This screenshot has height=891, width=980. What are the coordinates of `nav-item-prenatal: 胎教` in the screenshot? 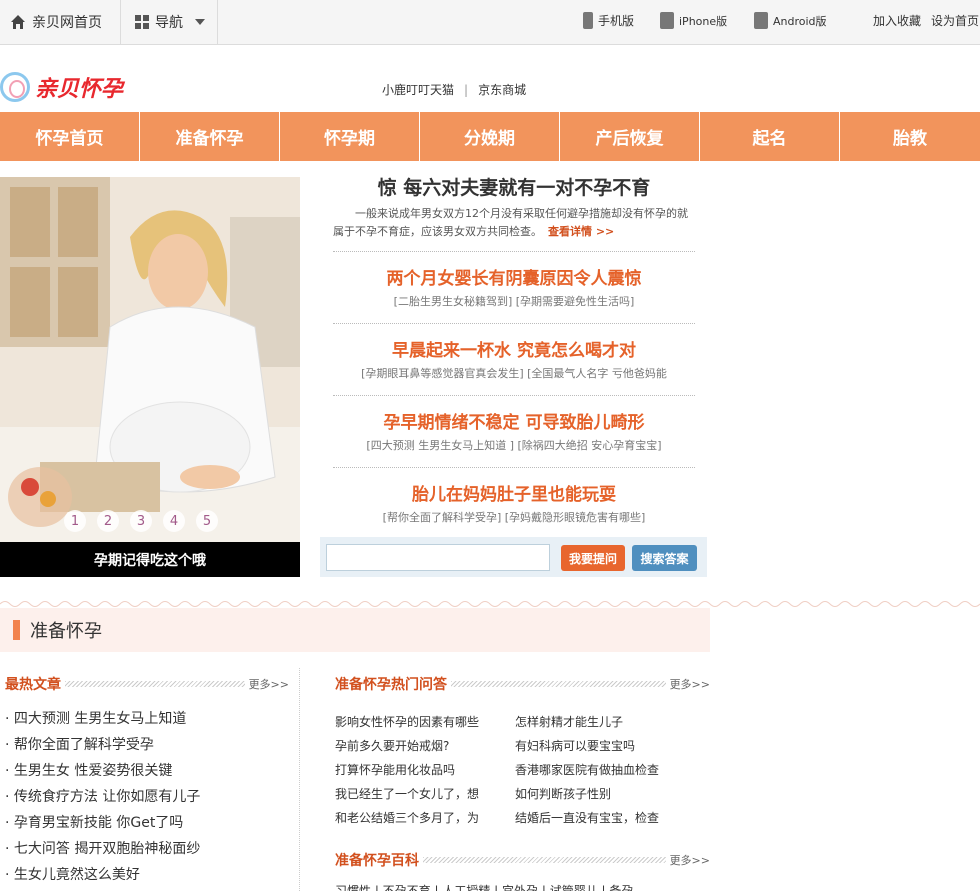 It's located at (910, 136).